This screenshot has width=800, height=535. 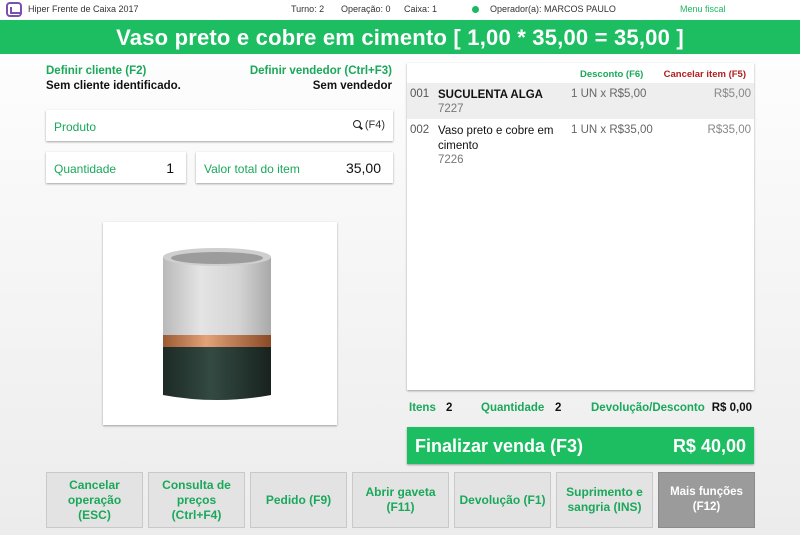 I want to click on item-number: 001, so click(x=420, y=94).